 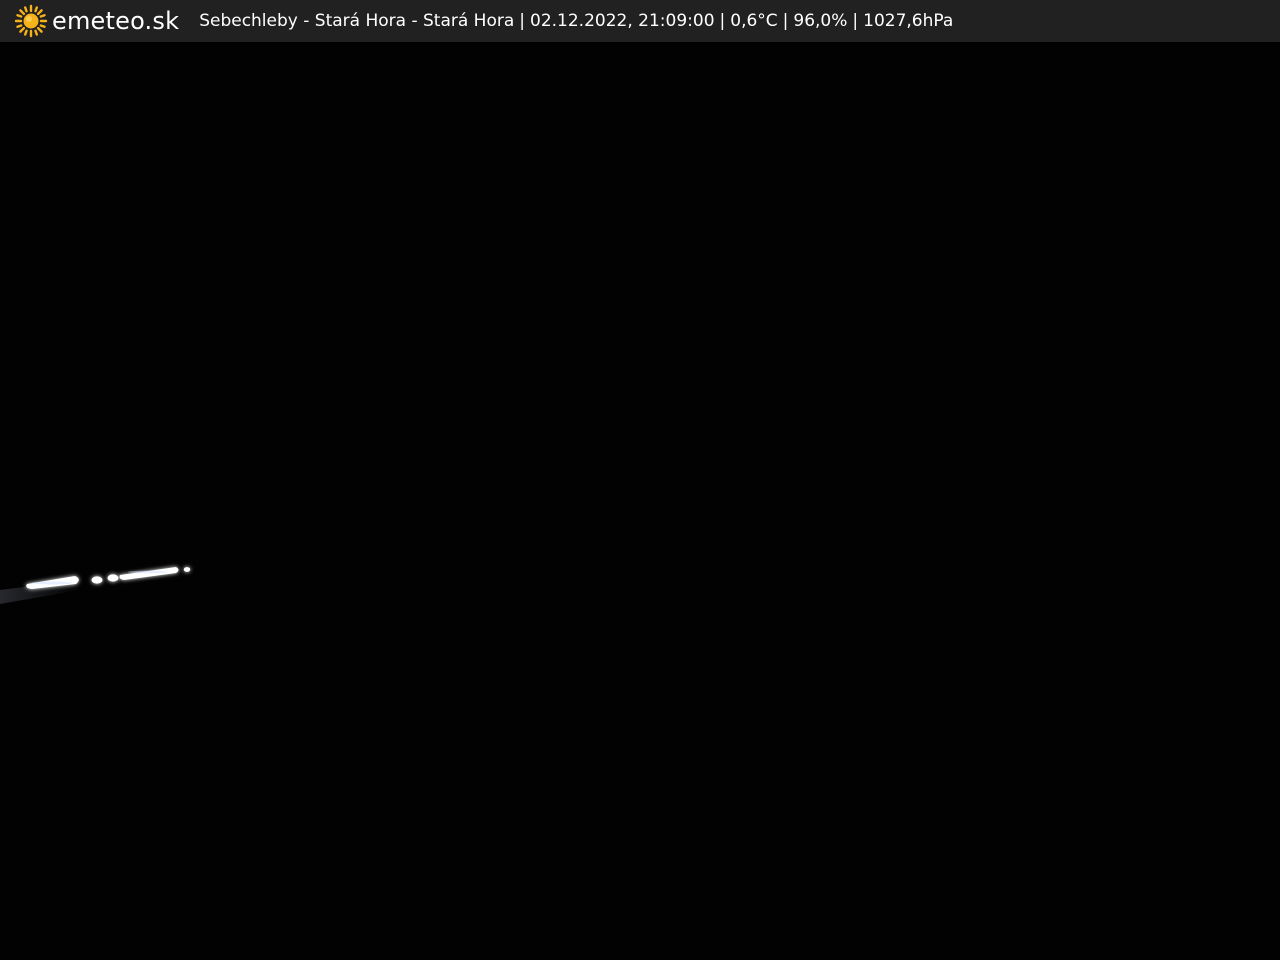 I want to click on temperature: 0,6°C, so click(x=754, y=21).